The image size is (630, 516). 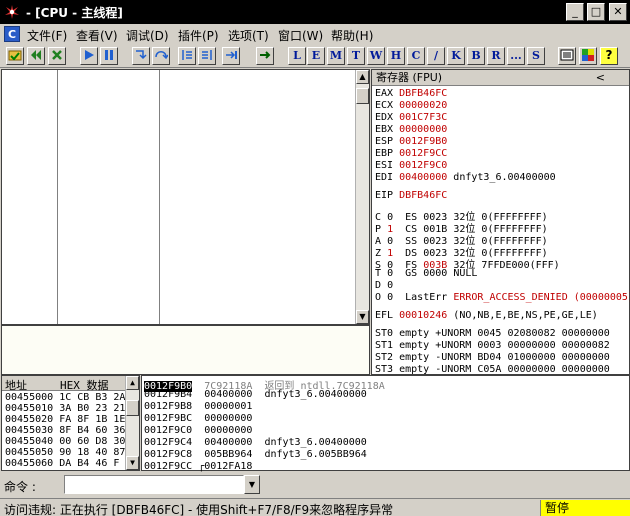 I want to click on pause-icon, so click(x=109, y=56).